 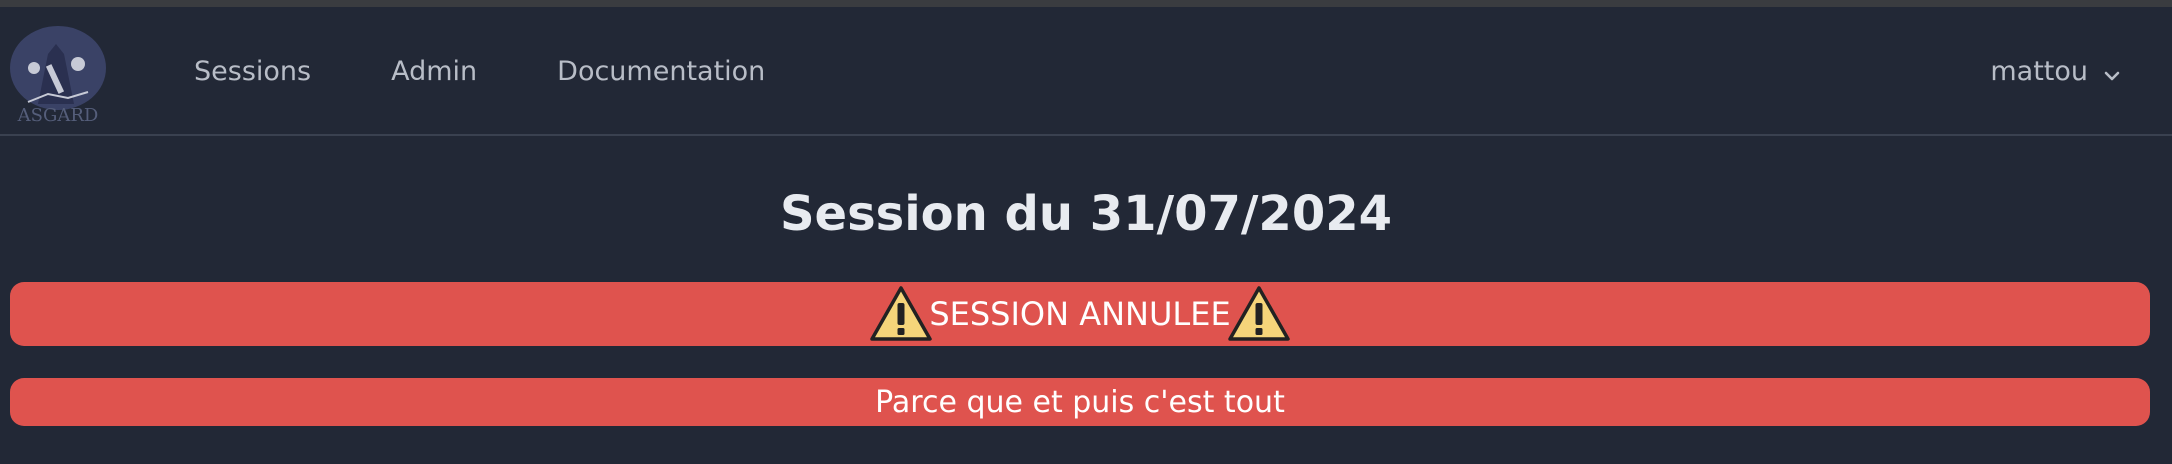 I want to click on page-title: Session du 31/07/2024, so click(x=1086, y=214).